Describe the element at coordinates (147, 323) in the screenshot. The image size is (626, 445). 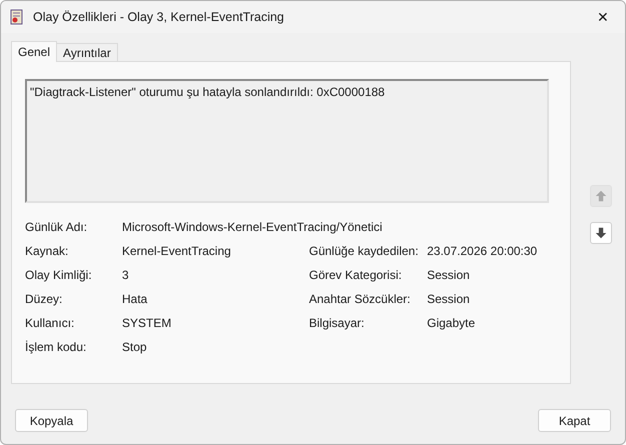
I see `field-value: SYSTEM` at that location.